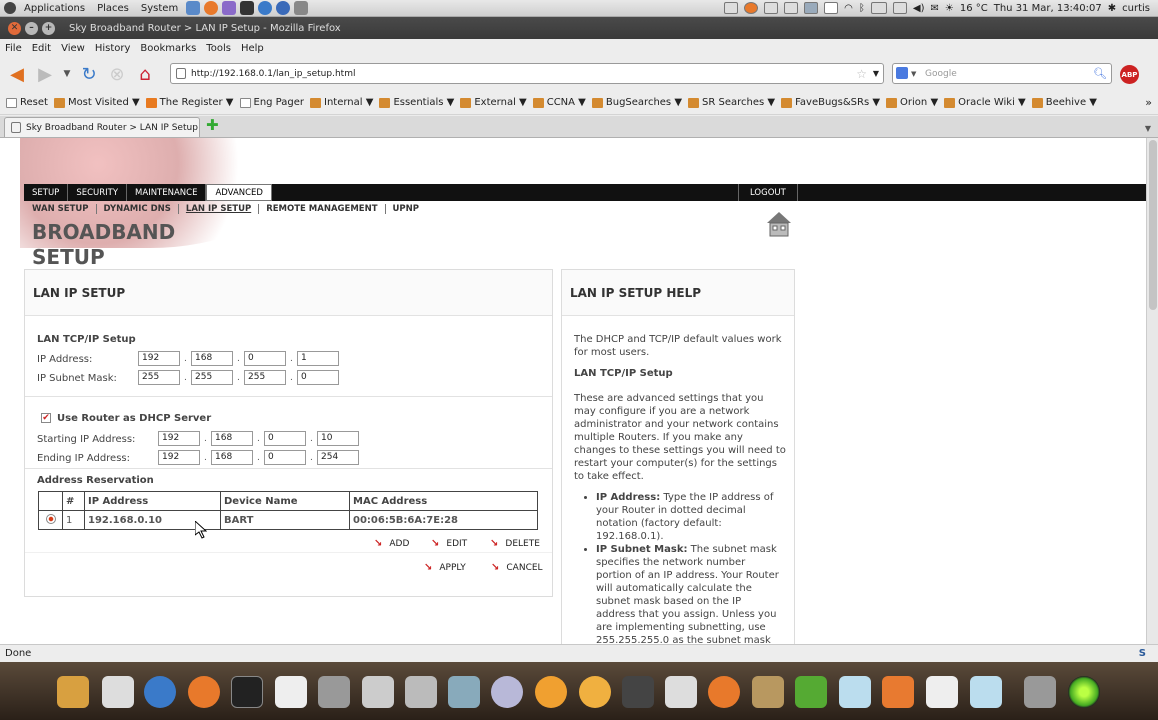 This screenshot has height=720, width=1158. I want to click on places-menu: Places, so click(113, 8).